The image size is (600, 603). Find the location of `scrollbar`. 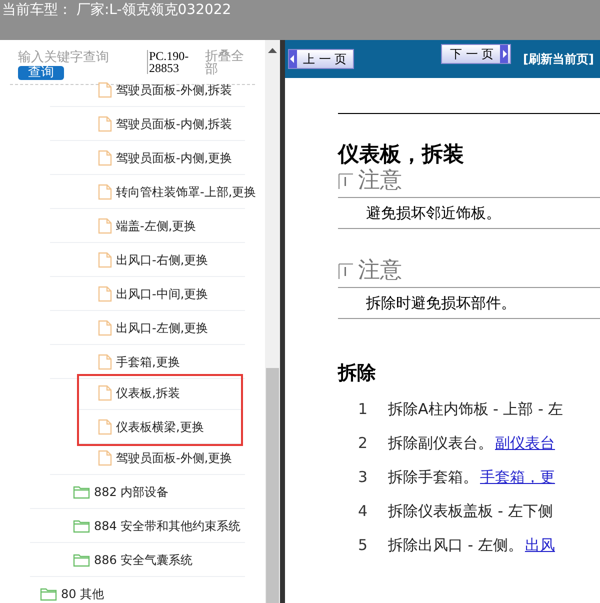

scrollbar is located at coordinates (272, 321).